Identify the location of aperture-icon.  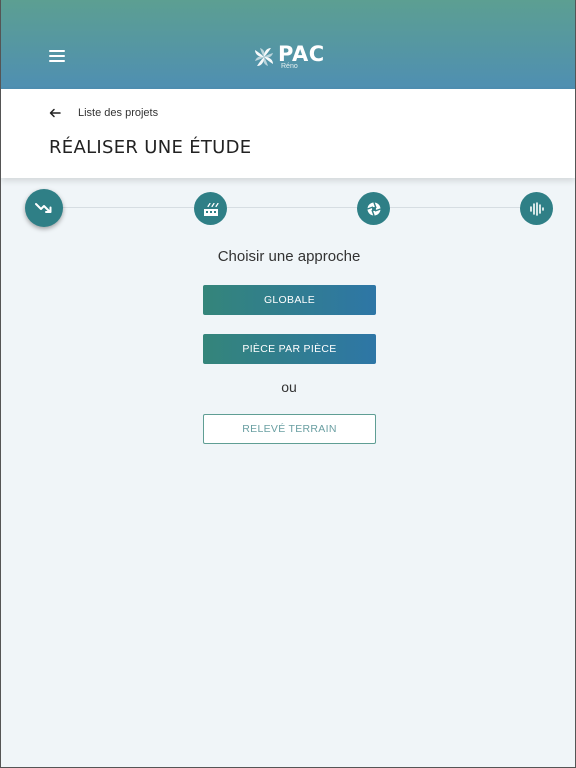
(373, 208).